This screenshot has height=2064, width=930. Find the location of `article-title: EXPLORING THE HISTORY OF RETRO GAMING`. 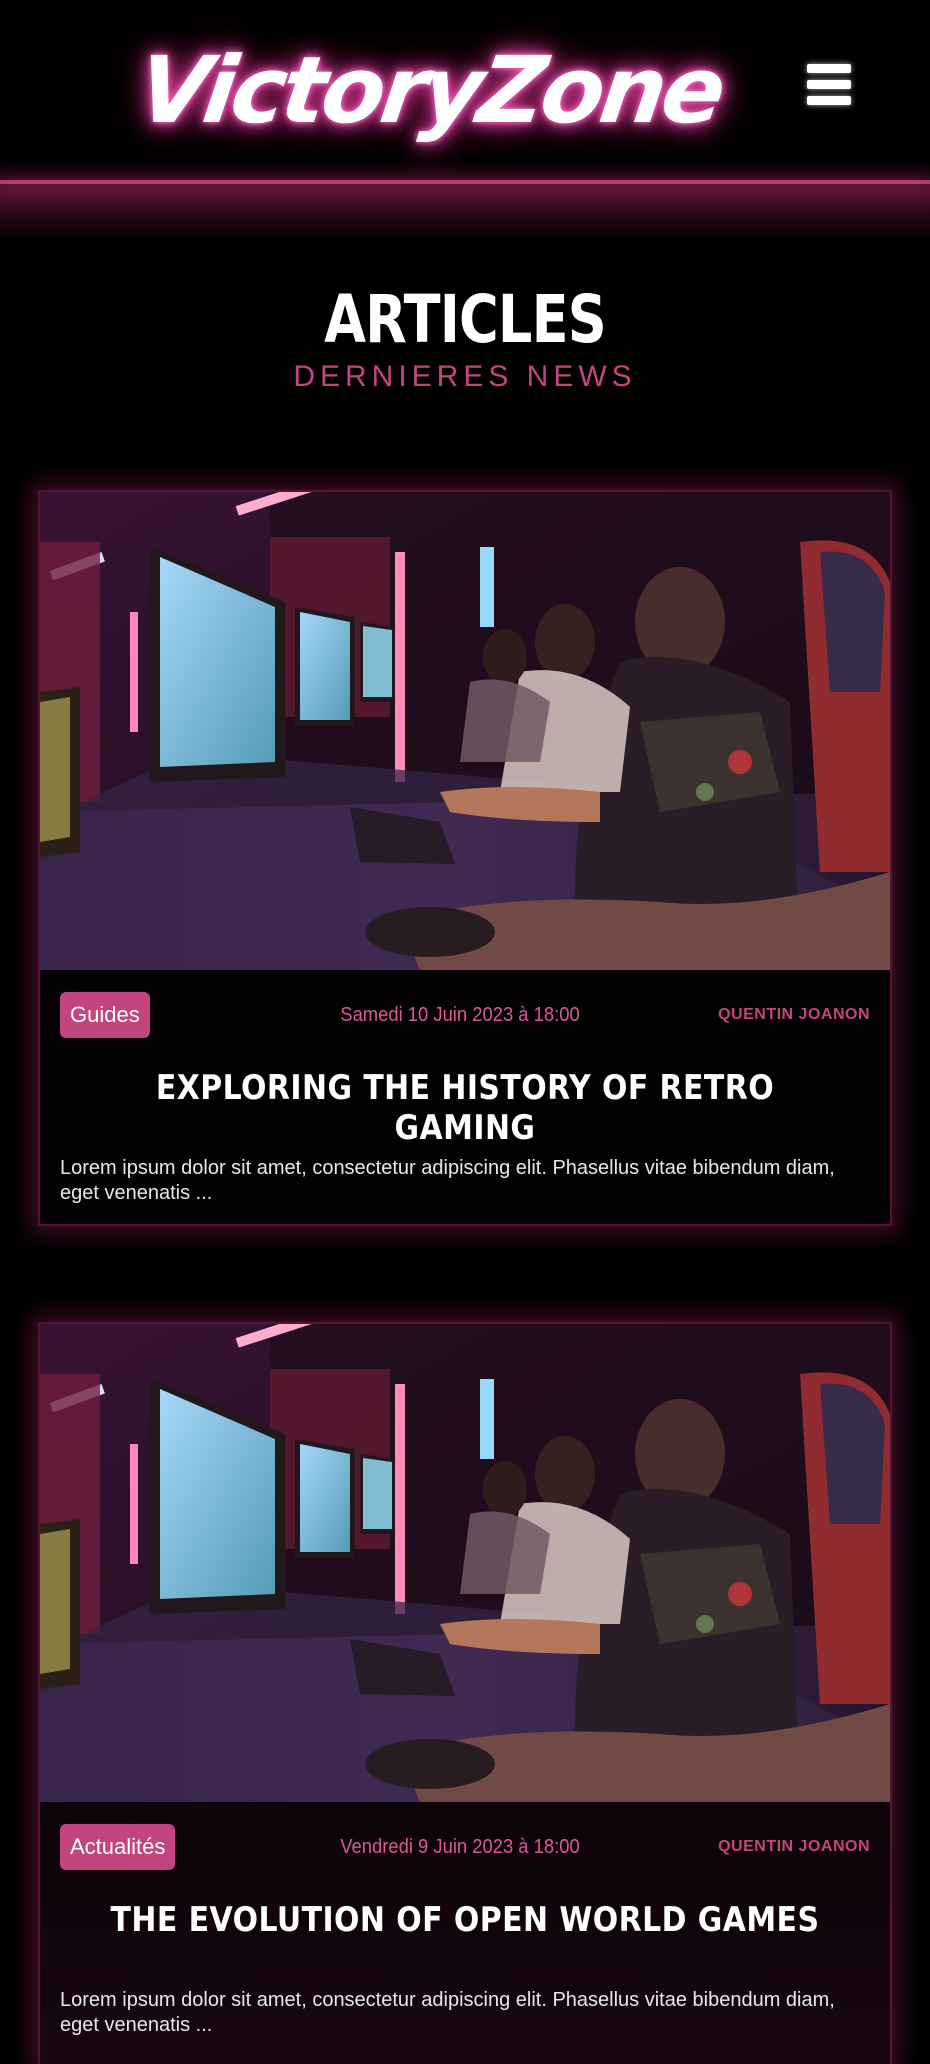

article-title: EXPLORING THE HISTORY OF RETRO GAMING is located at coordinates (465, 1108).